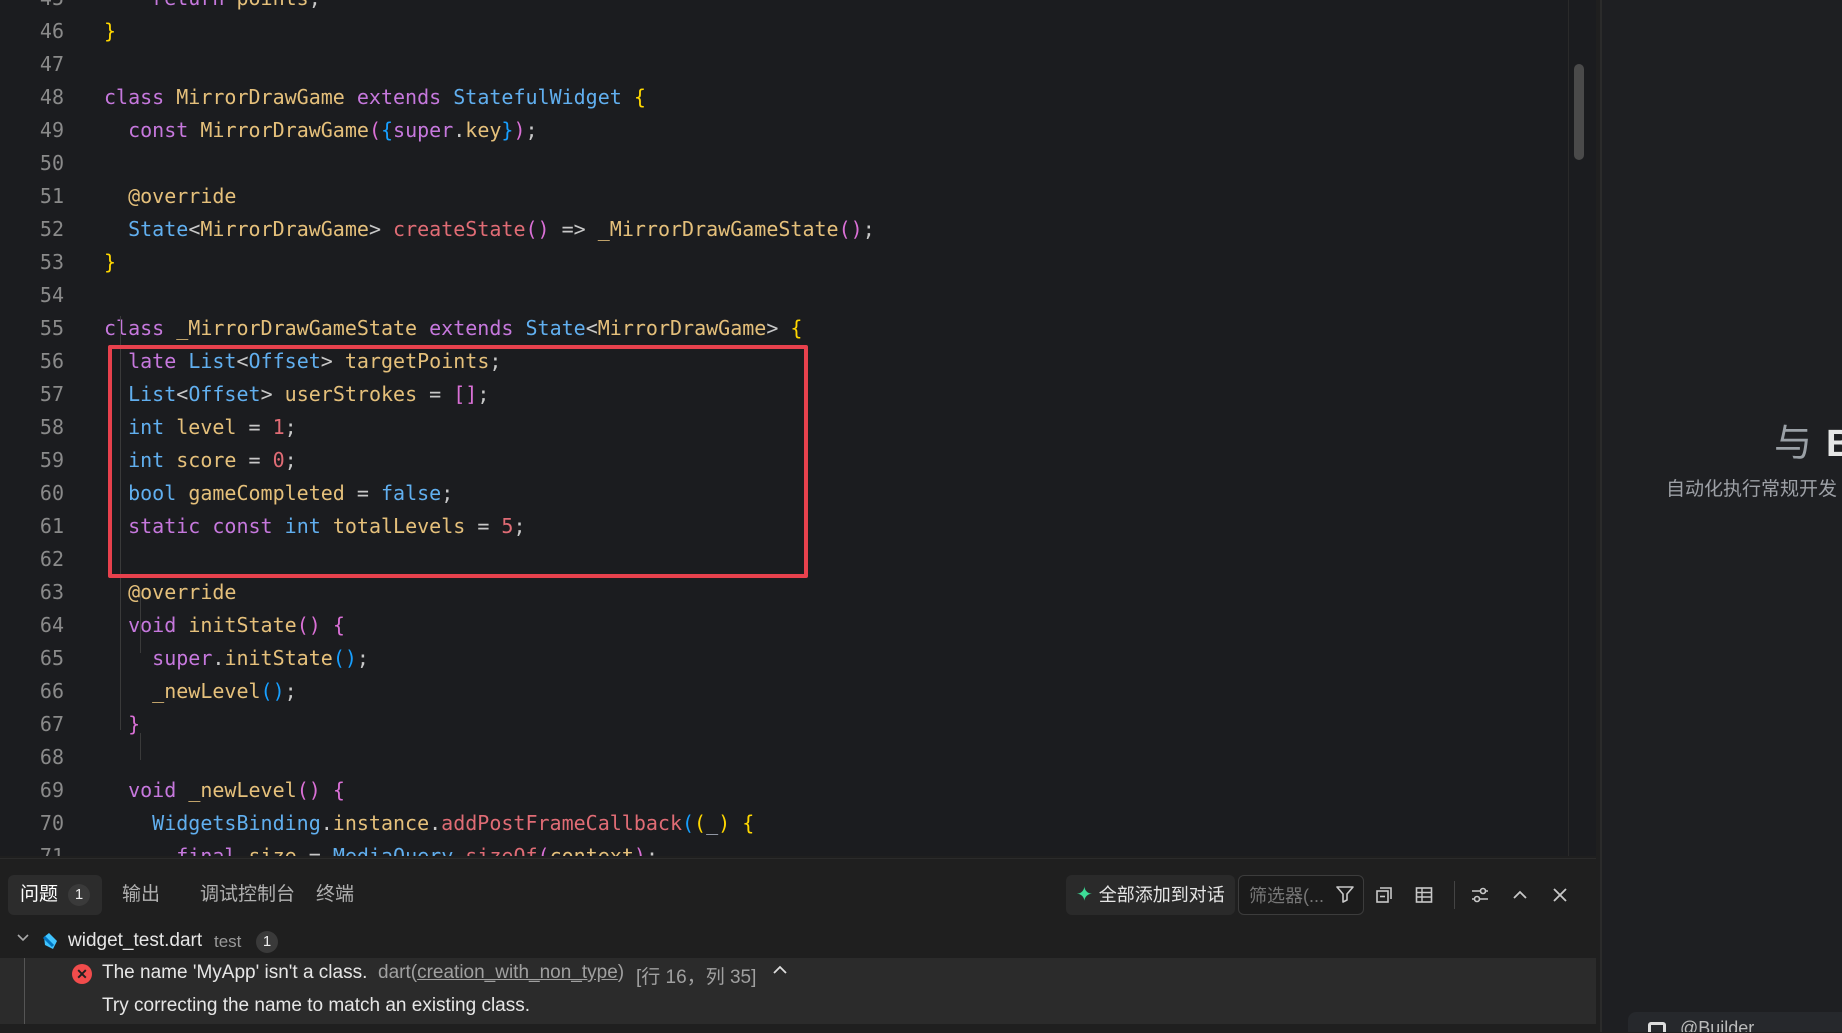  What do you see at coordinates (785, 64) in the screenshot?
I see `code-line: 47` at bounding box center [785, 64].